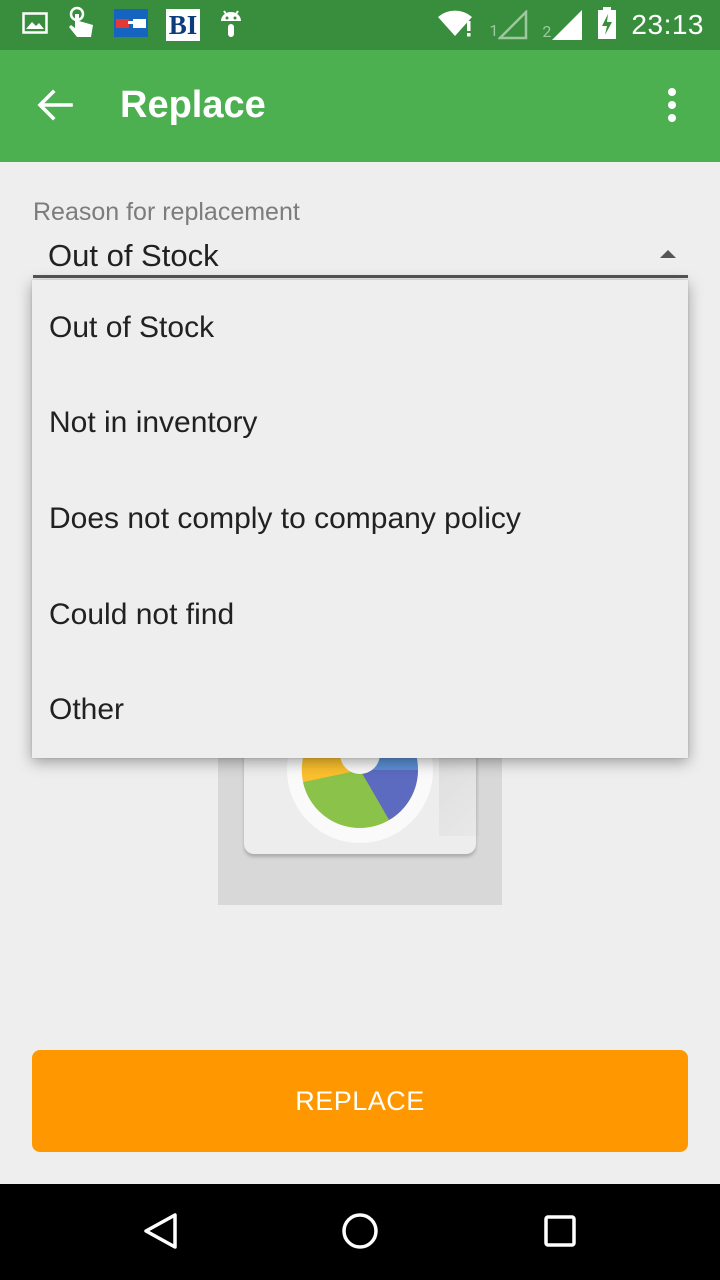 The height and width of the screenshot is (1280, 720). Describe the element at coordinates (360, 25) in the screenshot. I see `status-bar: BI 1 2 23:13` at that location.